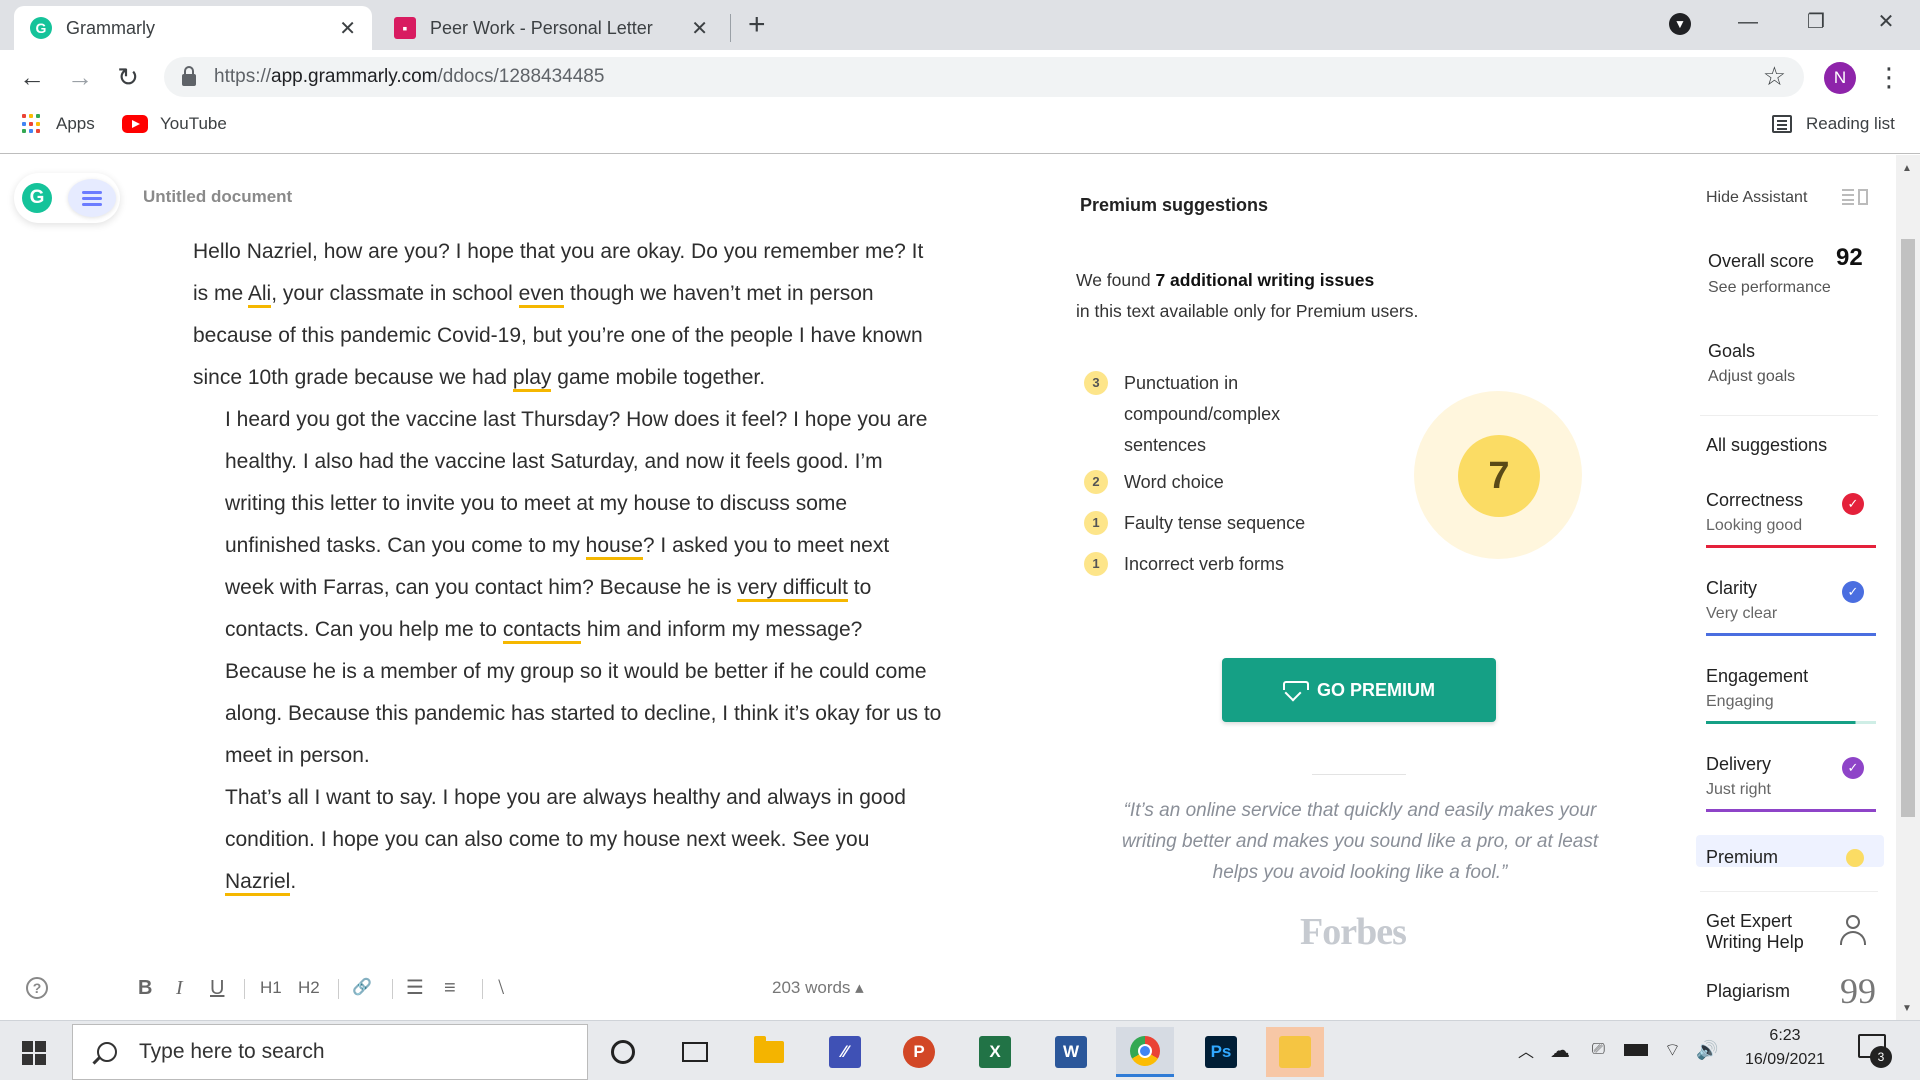  Describe the element at coordinates (480, 994) in the screenshot. I see `formatting-toolbar: ? B I U H1 H2 🔗 ☰ ≡ ⧵ 203 words ▴` at that location.